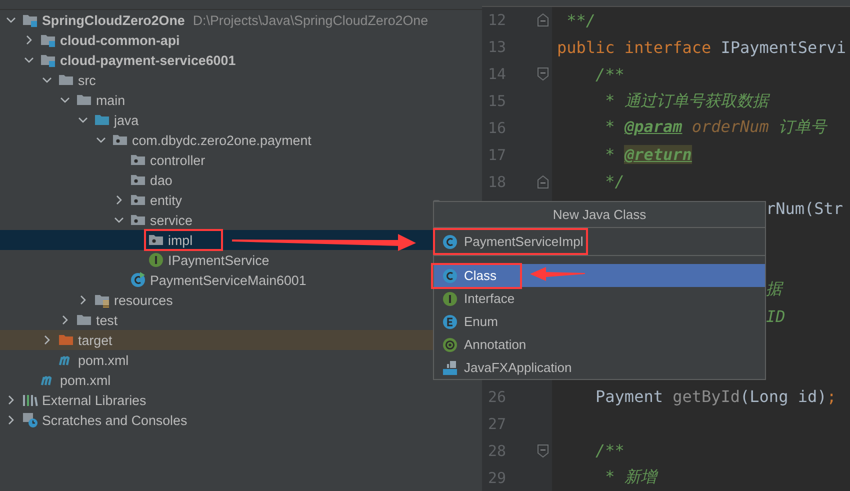  I want to click on resources-folder-icon, so click(102, 300).